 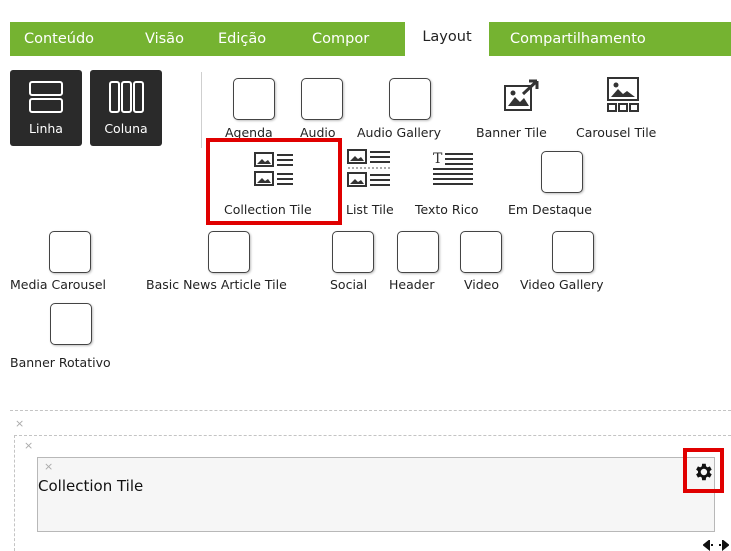 What do you see at coordinates (623, 94) in the screenshot?
I see `carousel-icon` at bounding box center [623, 94].